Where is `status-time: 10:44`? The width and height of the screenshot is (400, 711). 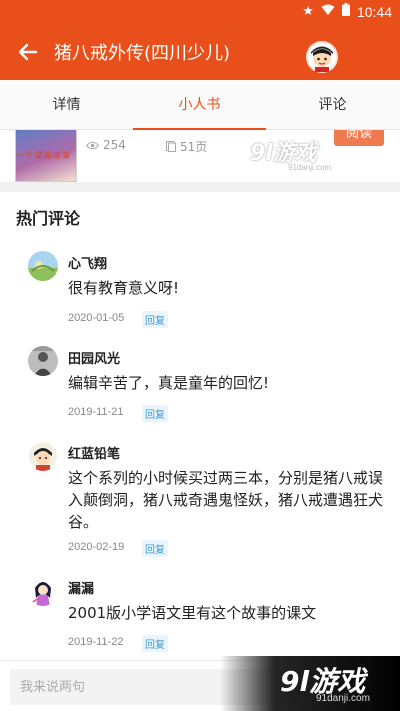 status-time: 10:44 is located at coordinates (374, 11).